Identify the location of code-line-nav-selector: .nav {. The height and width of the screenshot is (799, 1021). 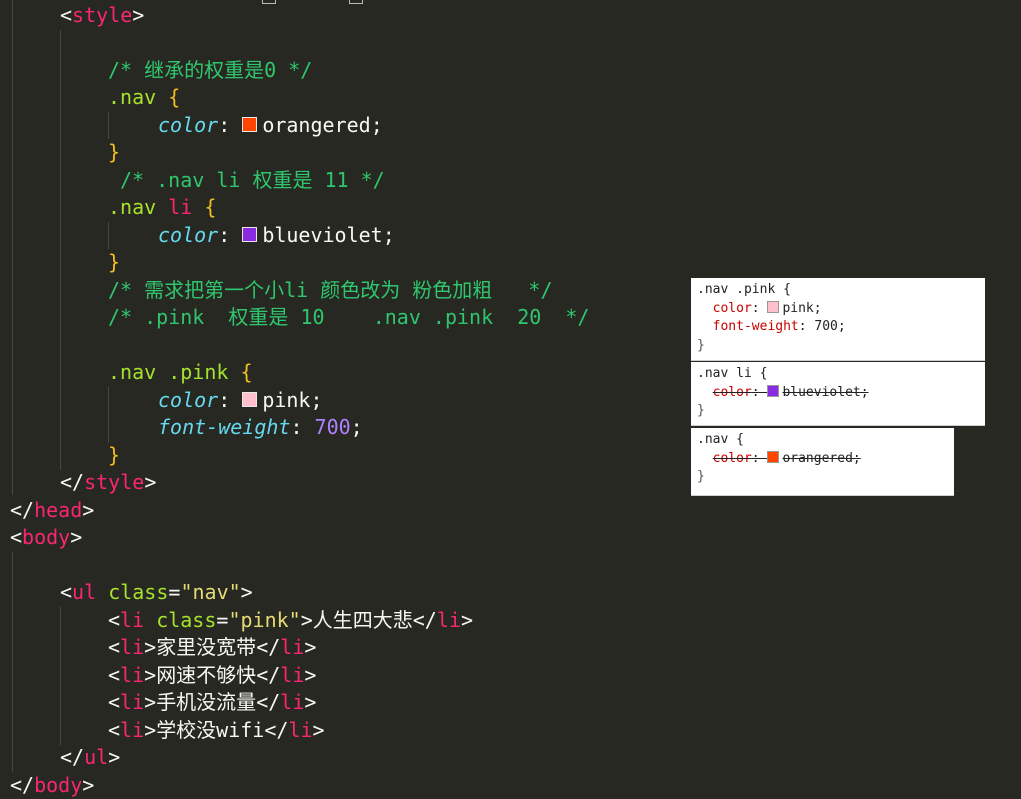
(144, 97).